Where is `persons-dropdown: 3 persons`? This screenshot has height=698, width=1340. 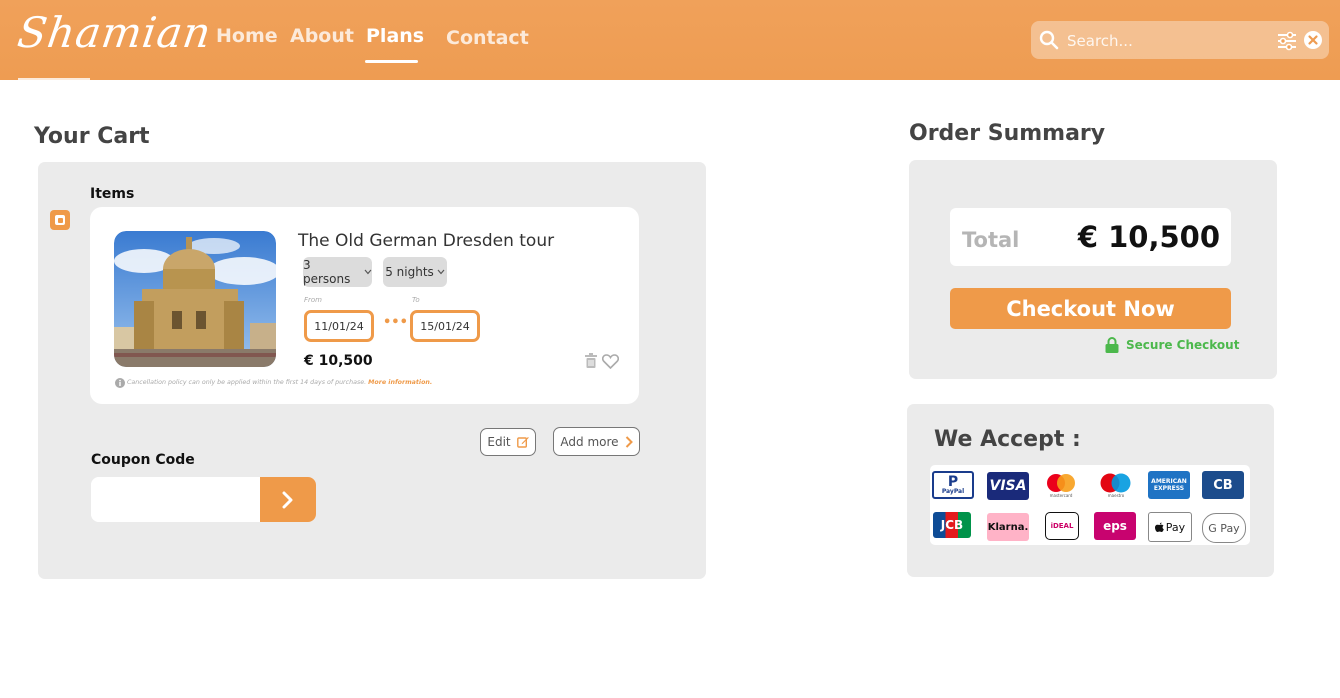 persons-dropdown: 3 persons is located at coordinates (337, 272).